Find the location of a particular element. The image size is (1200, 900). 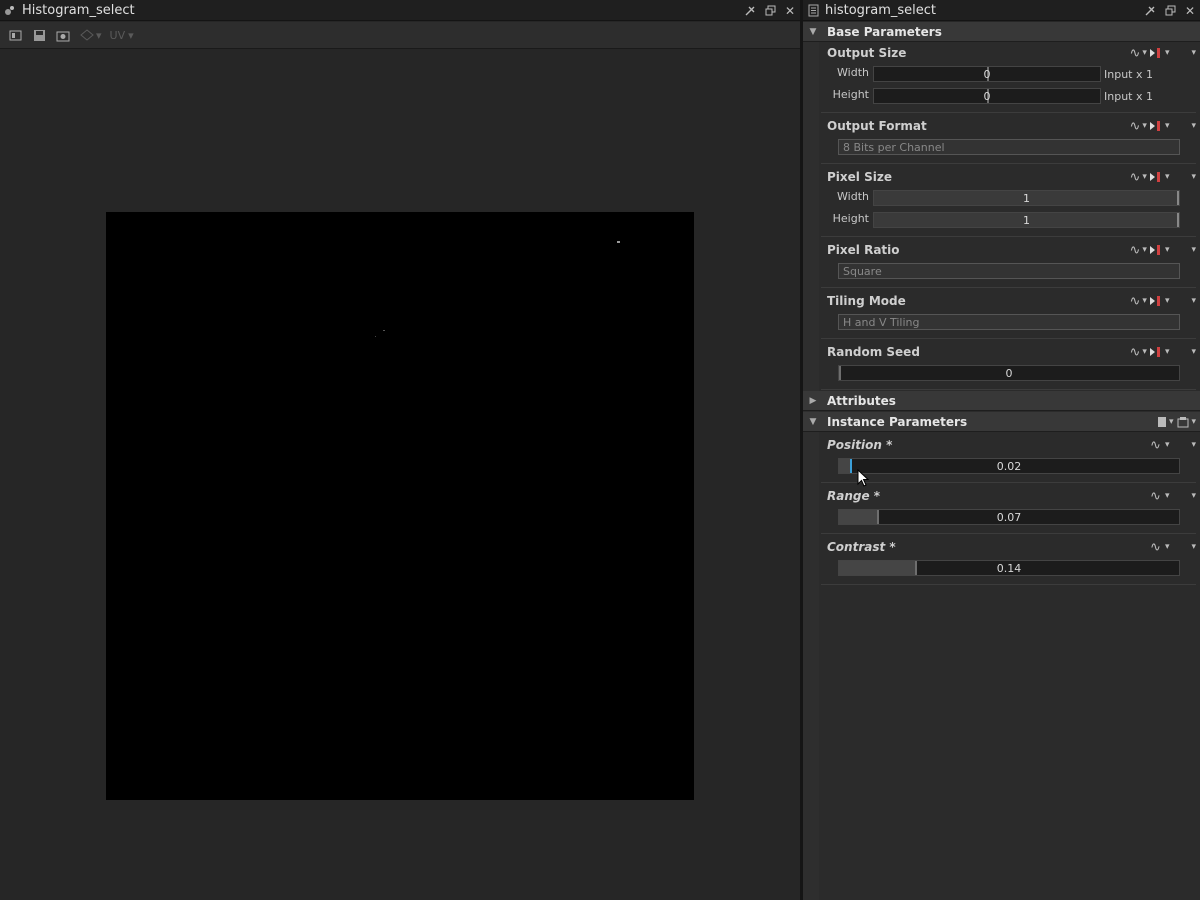

range-slider: 0.07 is located at coordinates (1009, 517).